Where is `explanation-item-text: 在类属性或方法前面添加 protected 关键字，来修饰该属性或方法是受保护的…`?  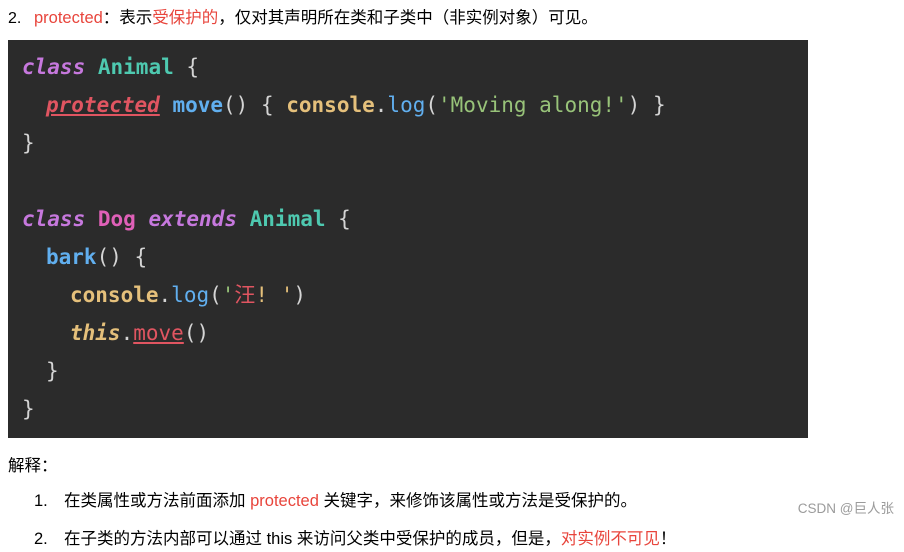 explanation-item-text: 在类属性或方法前面添加 protected 关键字，来修饰该属性或方法是受保护的… is located at coordinates (350, 501).